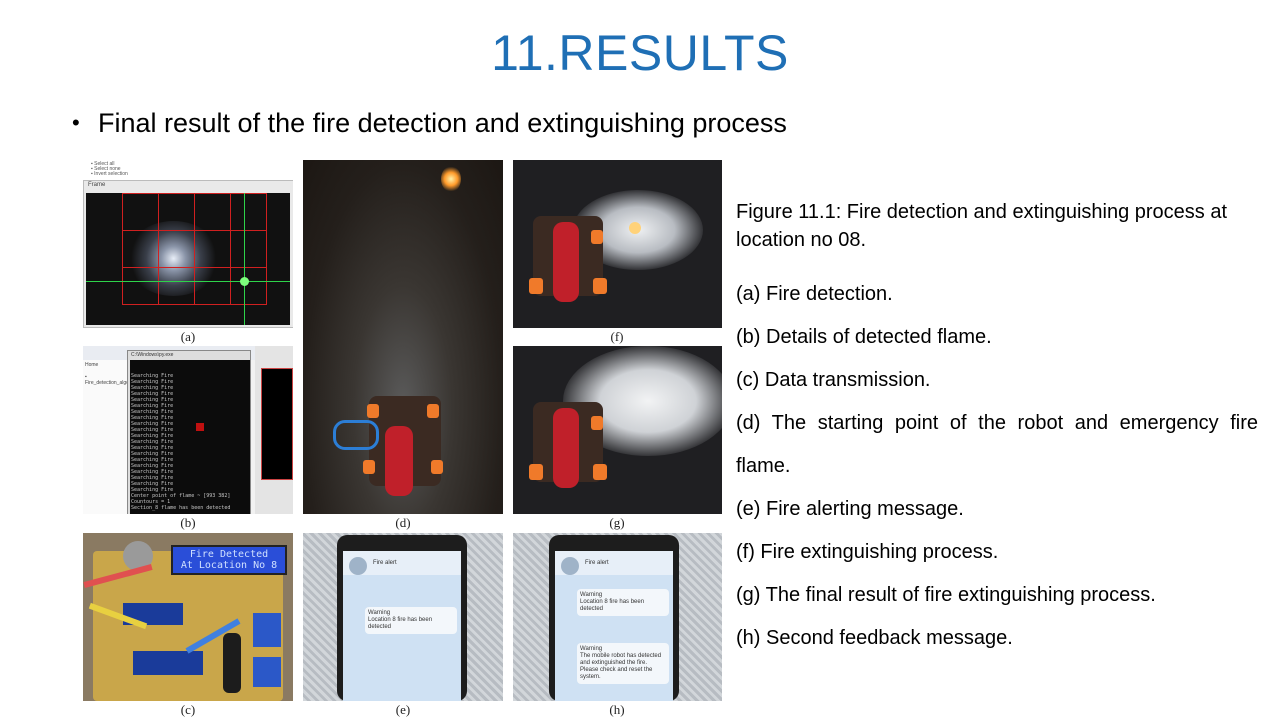 Image resolution: width=1280 pixels, height=720 pixels. Describe the element at coordinates (403, 709) in the screenshot. I see `panel-label-e: (e)` at that location.